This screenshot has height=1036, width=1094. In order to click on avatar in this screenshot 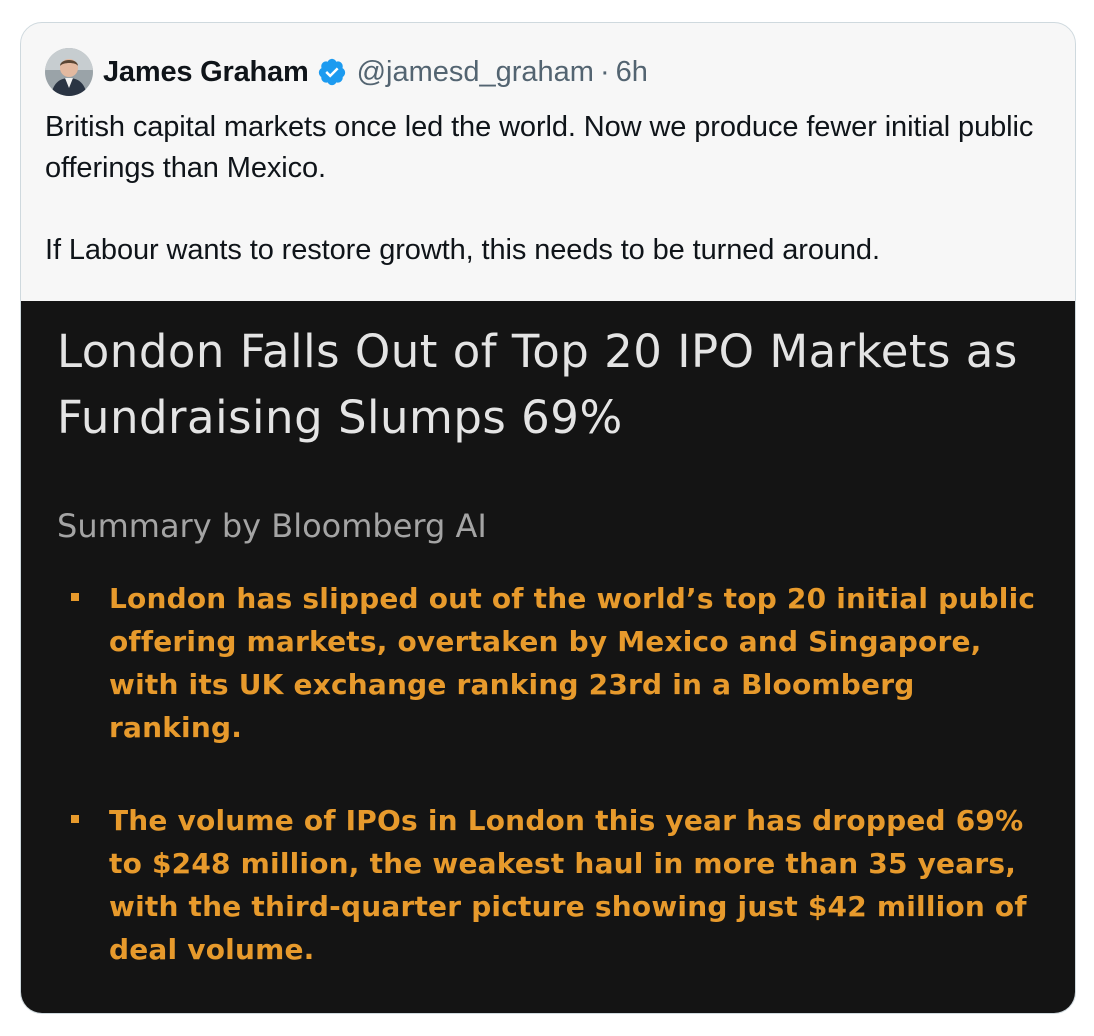, I will do `click(69, 72)`.